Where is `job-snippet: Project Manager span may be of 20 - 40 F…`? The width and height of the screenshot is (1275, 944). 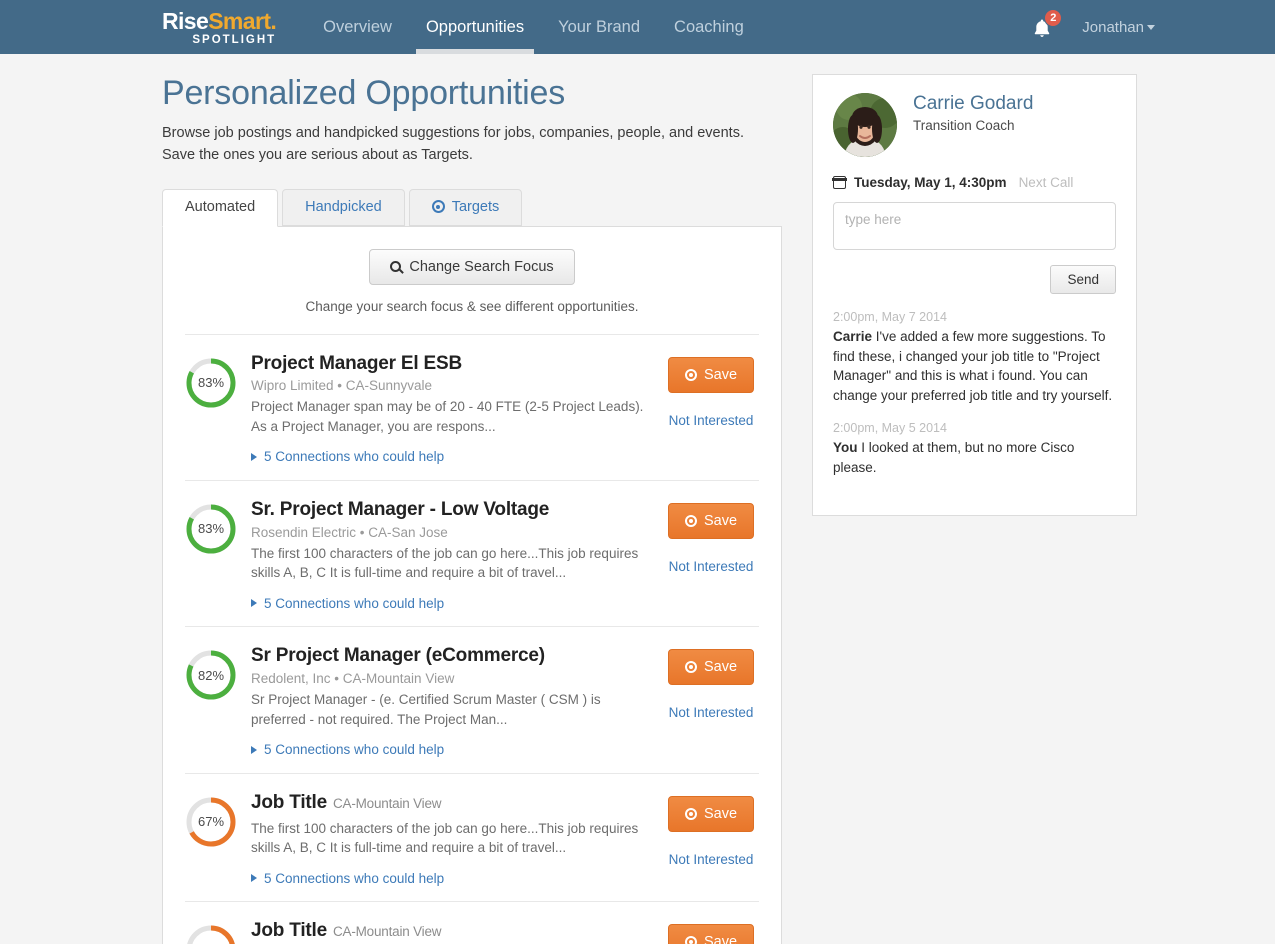
job-snippet: Project Manager span may be of 20 - 40 F… is located at coordinates (447, 416).